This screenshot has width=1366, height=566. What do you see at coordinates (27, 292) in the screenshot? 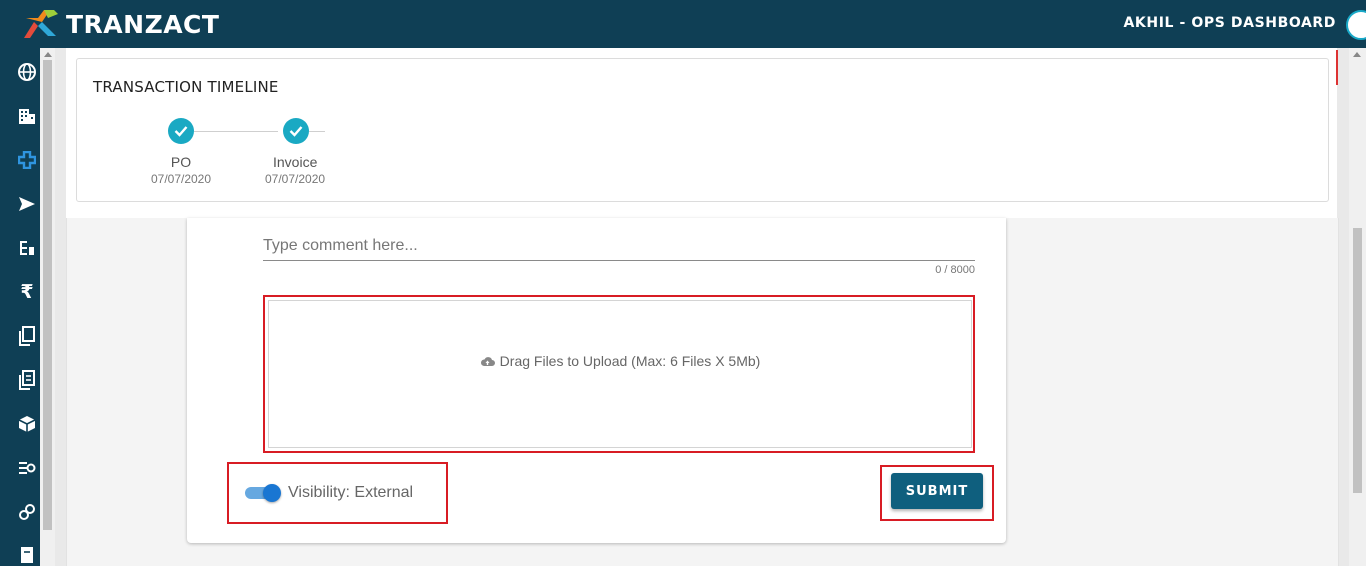
I see `rupee-icon: ₹` at bounding box center [27, 292].